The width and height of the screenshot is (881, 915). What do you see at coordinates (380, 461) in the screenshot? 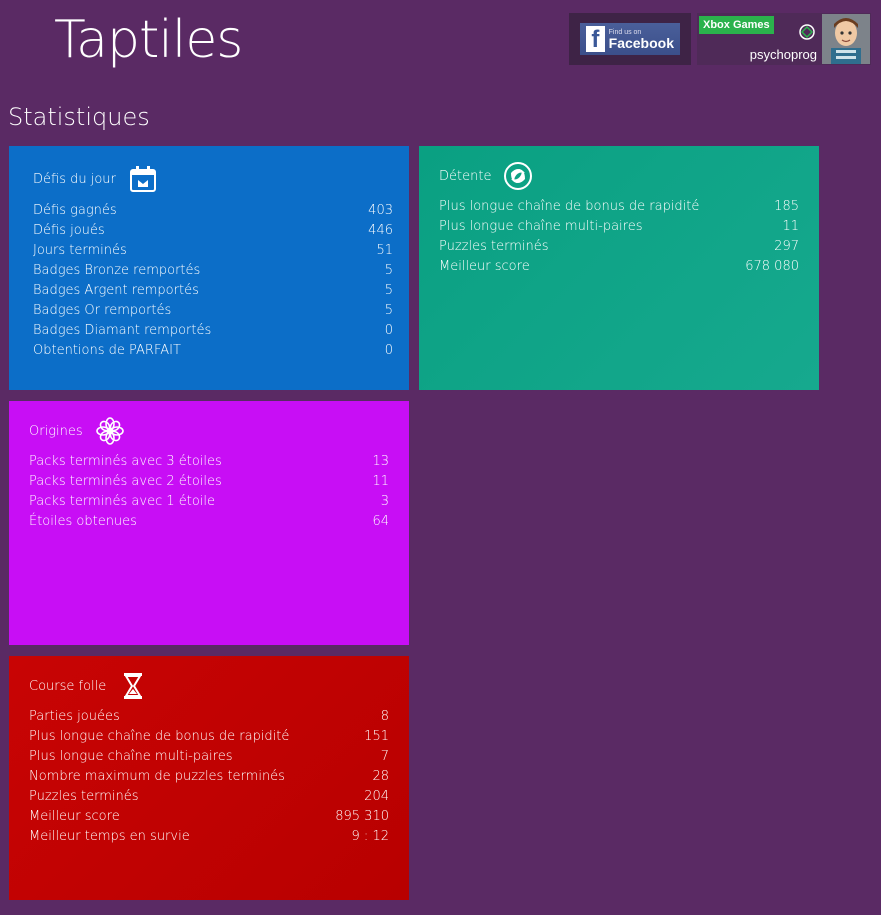
I see `stat-value: 13` at bounding box center [380, 461].